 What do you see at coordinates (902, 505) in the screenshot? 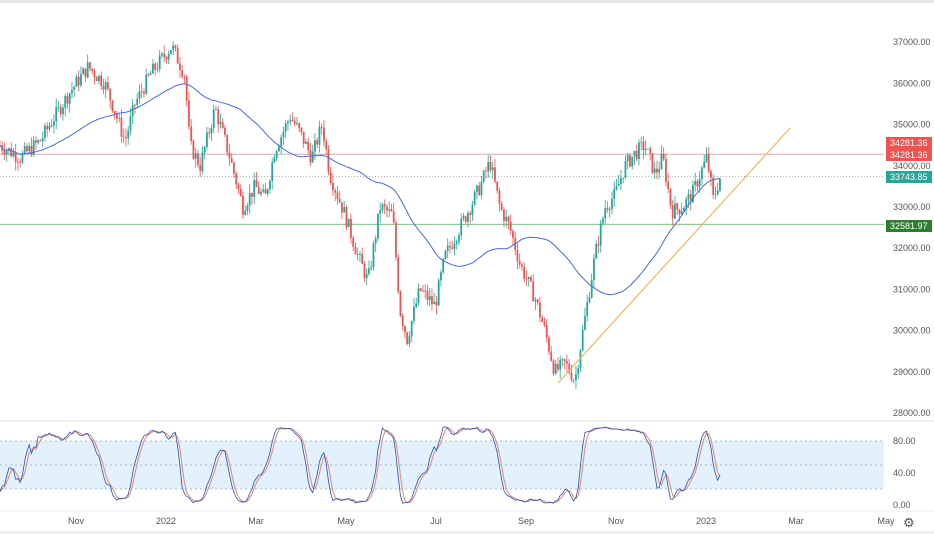
I see `stochastic-tick-label: 0.00` at bounding box center [902, 505].